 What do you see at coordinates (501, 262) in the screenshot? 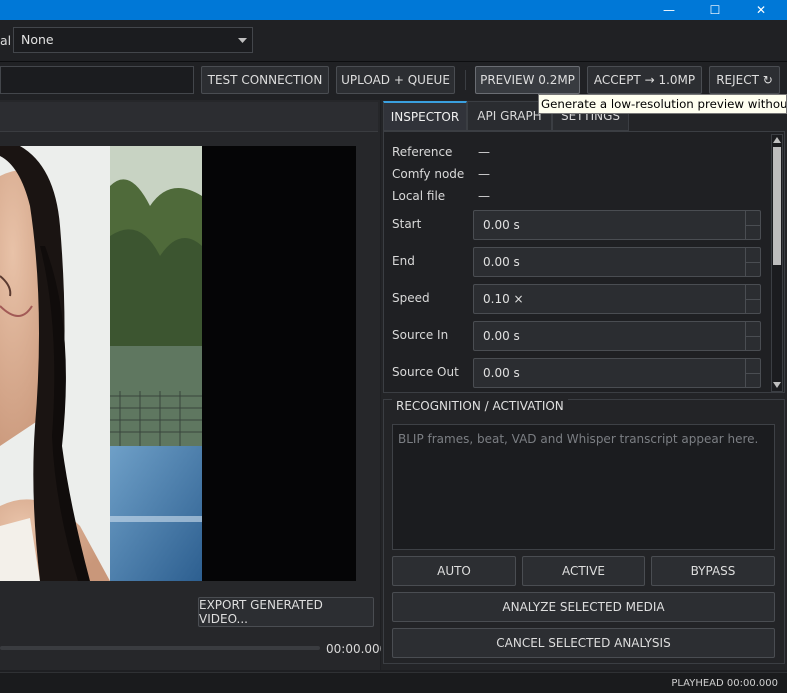
I see `end-value: 0.00 s` at bounding box center [501, 262].